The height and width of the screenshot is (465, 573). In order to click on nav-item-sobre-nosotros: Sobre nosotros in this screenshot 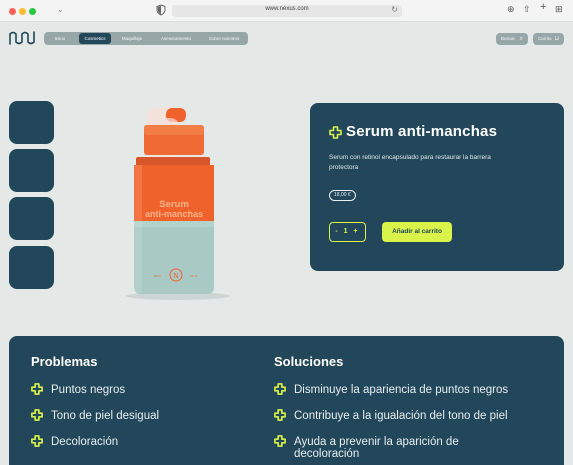, I will do `click(224, 38)`.